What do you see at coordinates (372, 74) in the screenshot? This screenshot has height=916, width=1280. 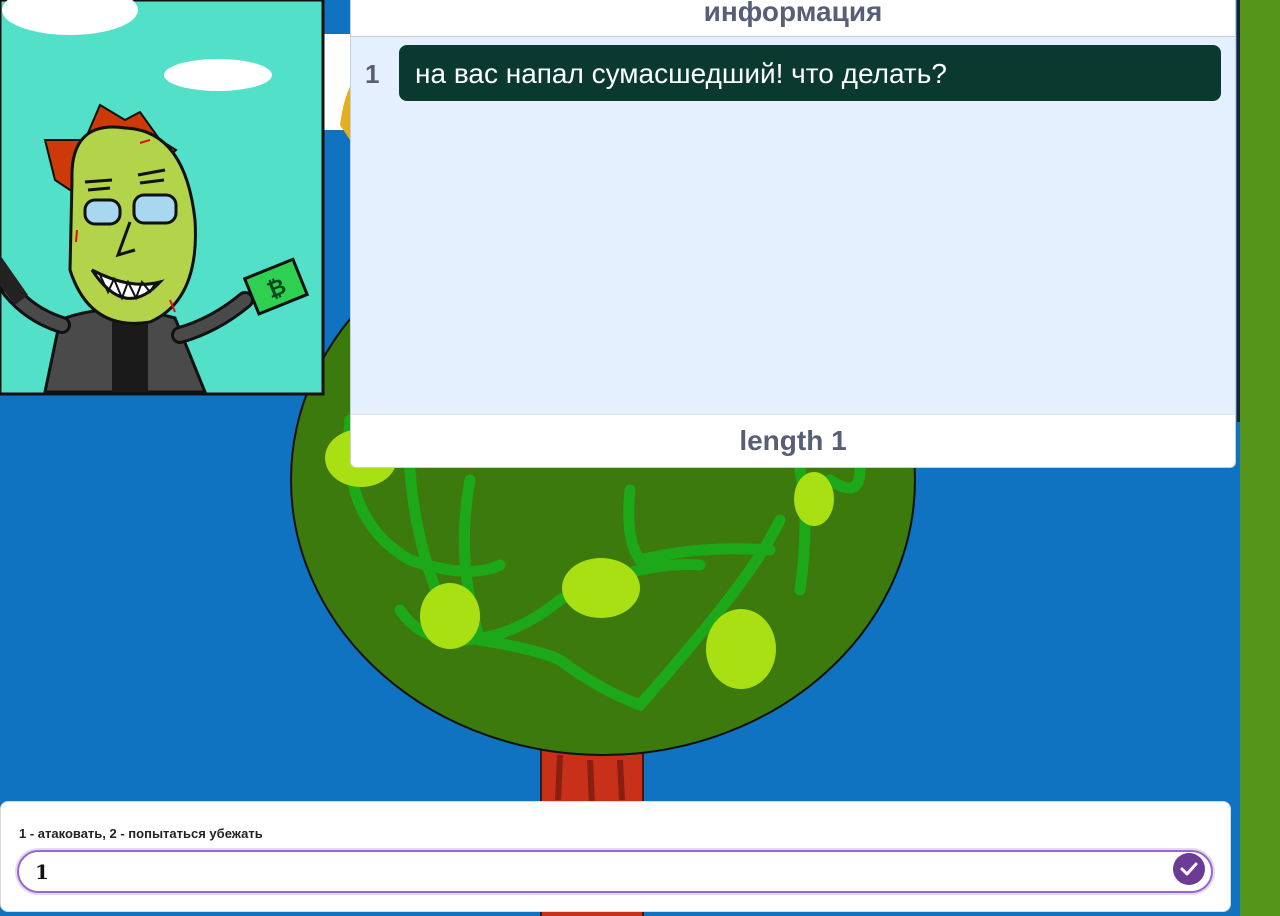 I see `list-item-index: 1` at bounding box center [372, 74].